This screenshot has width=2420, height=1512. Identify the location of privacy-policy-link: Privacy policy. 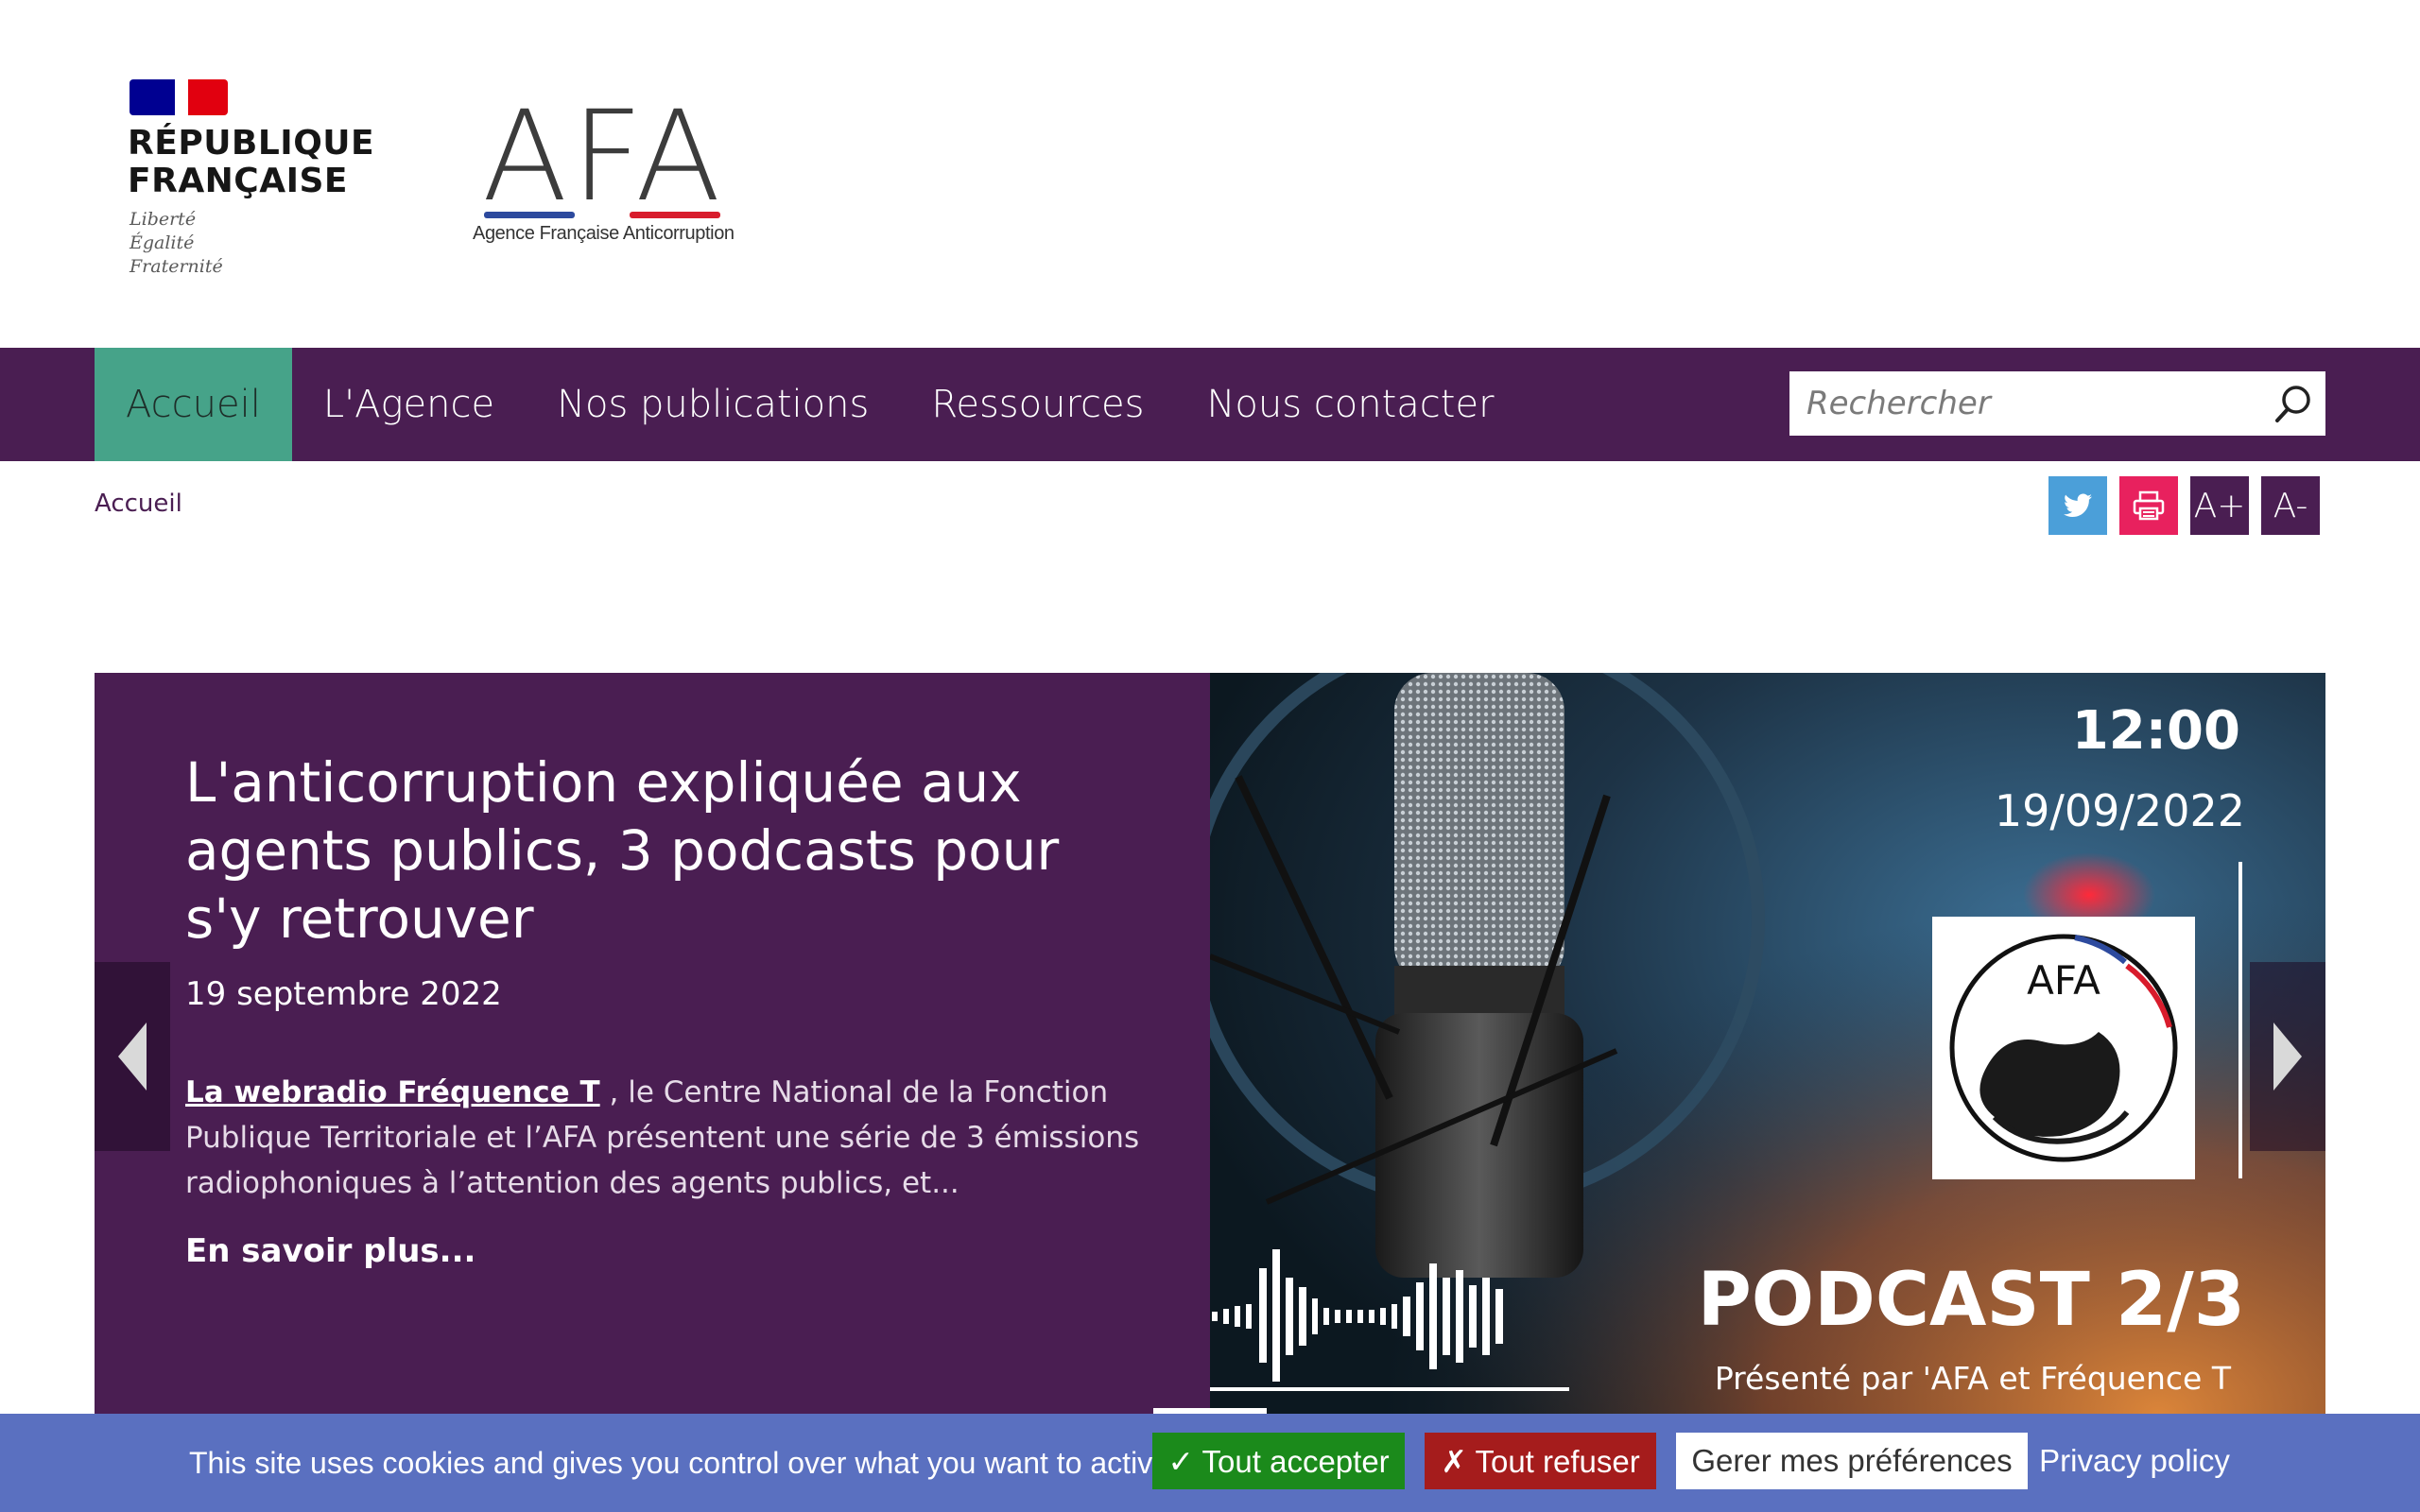
(2134, 1461).